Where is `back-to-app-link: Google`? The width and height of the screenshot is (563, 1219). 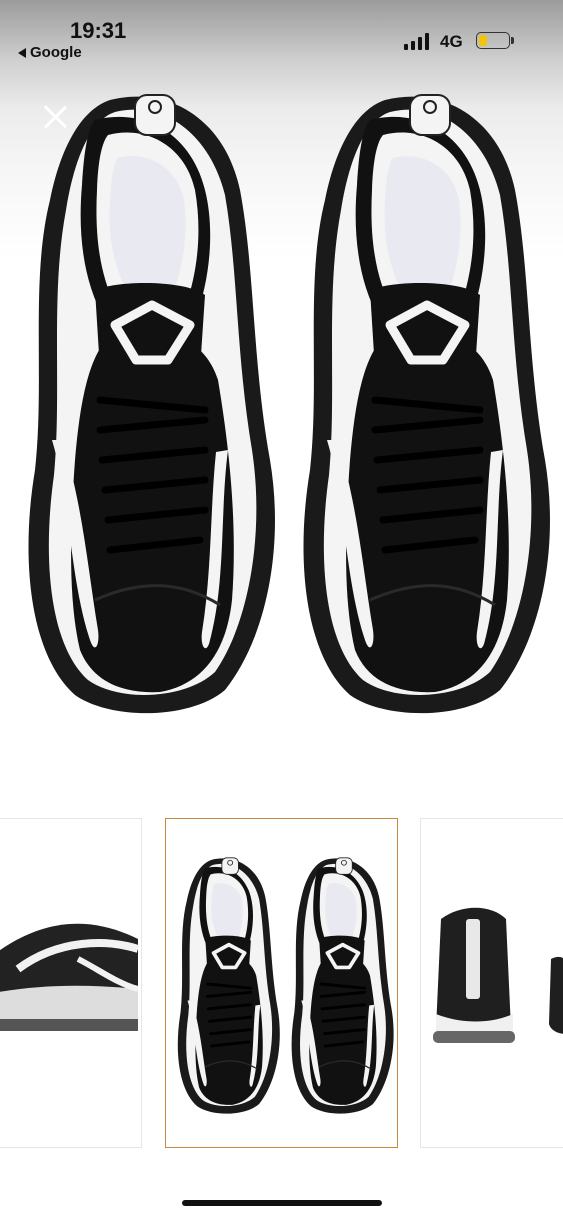
back-to-app-link: Google is located at coordinates (50, 52).